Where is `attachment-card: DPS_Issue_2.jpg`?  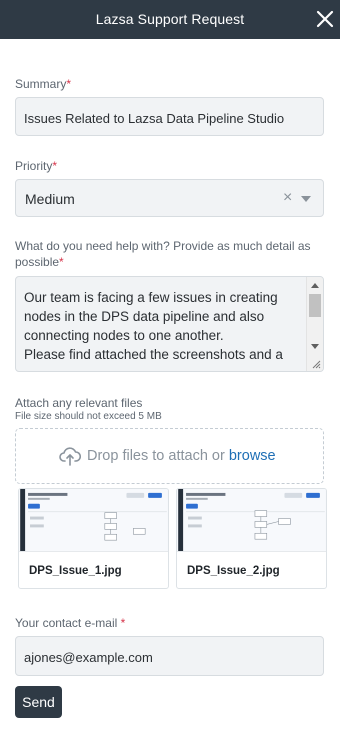
attachment-card: DPS_Issue_2.jpg is located at coordinates (251, 538).